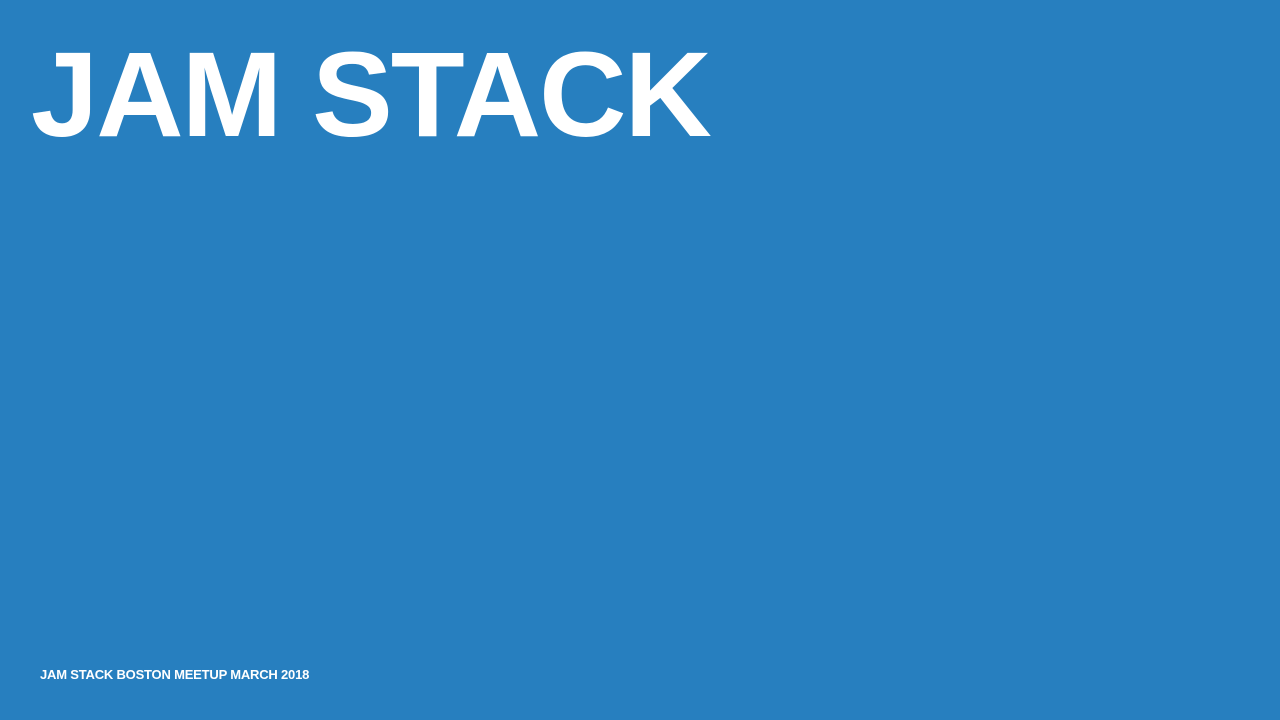 The height and width of the screenshot is (720, 1280). Describe the element at coordinates (371, 94) in the screenshot. I see `slide-title: JAM STACK` at that location.